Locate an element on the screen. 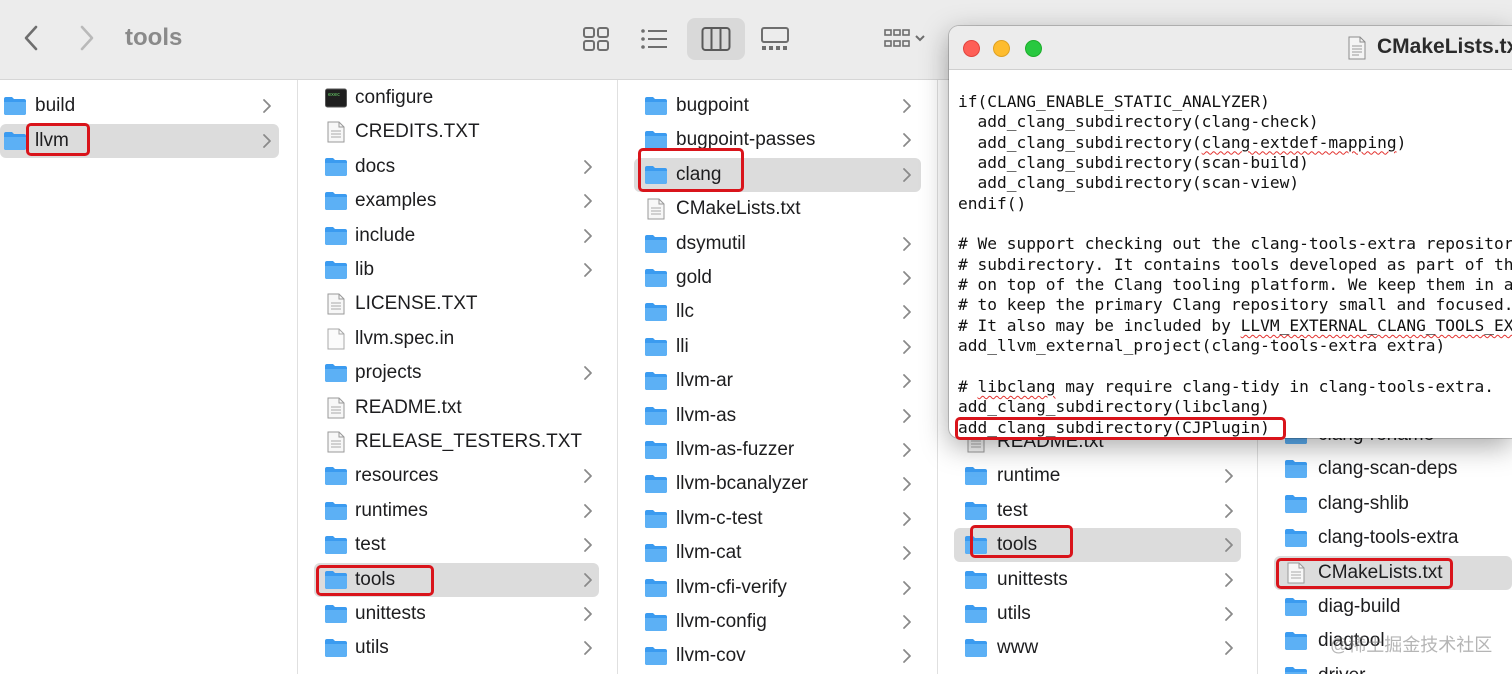 The width and height of the screenshot is (1512, 674). file-row: llvm-bcanalyzer is located at coordinates (777, 484).